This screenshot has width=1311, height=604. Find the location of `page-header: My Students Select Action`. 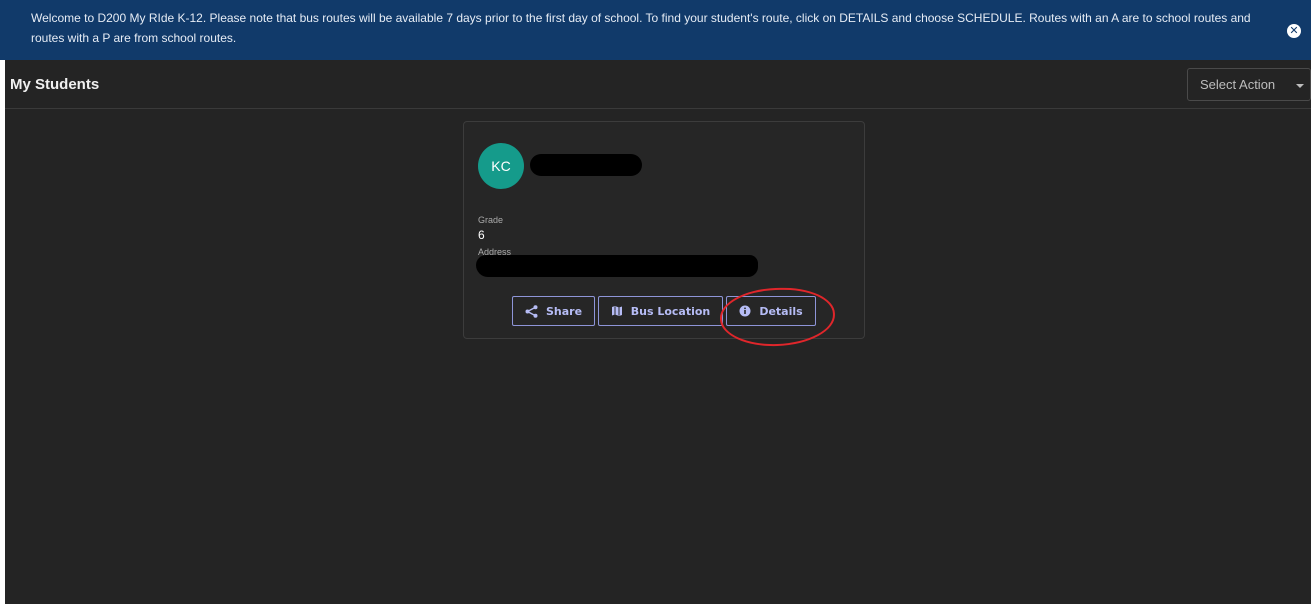

page-header: My Students Select Action is located at coordinates (658, 84).